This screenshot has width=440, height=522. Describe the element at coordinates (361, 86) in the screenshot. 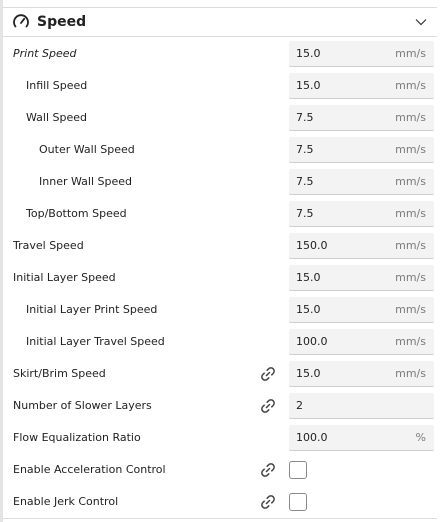

I see `infill-speed-input: 15.0 mm/s` at that location.